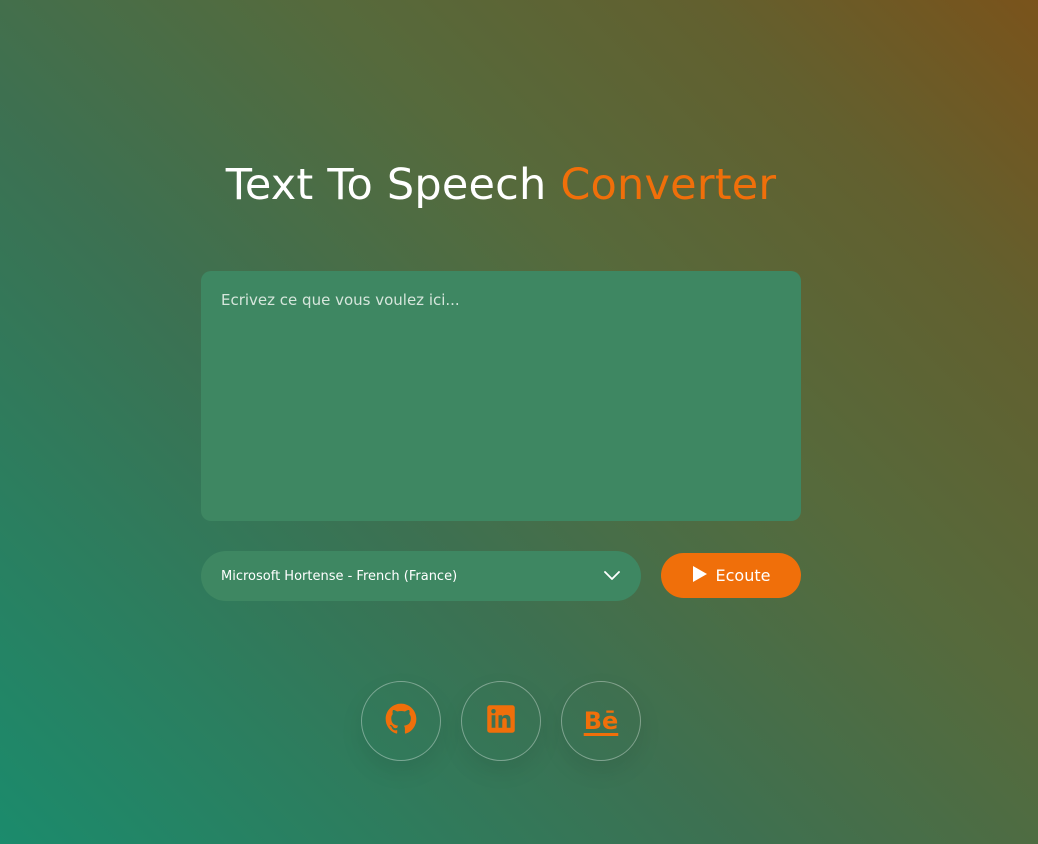  I want to click on github-icon, so click(401, 721).